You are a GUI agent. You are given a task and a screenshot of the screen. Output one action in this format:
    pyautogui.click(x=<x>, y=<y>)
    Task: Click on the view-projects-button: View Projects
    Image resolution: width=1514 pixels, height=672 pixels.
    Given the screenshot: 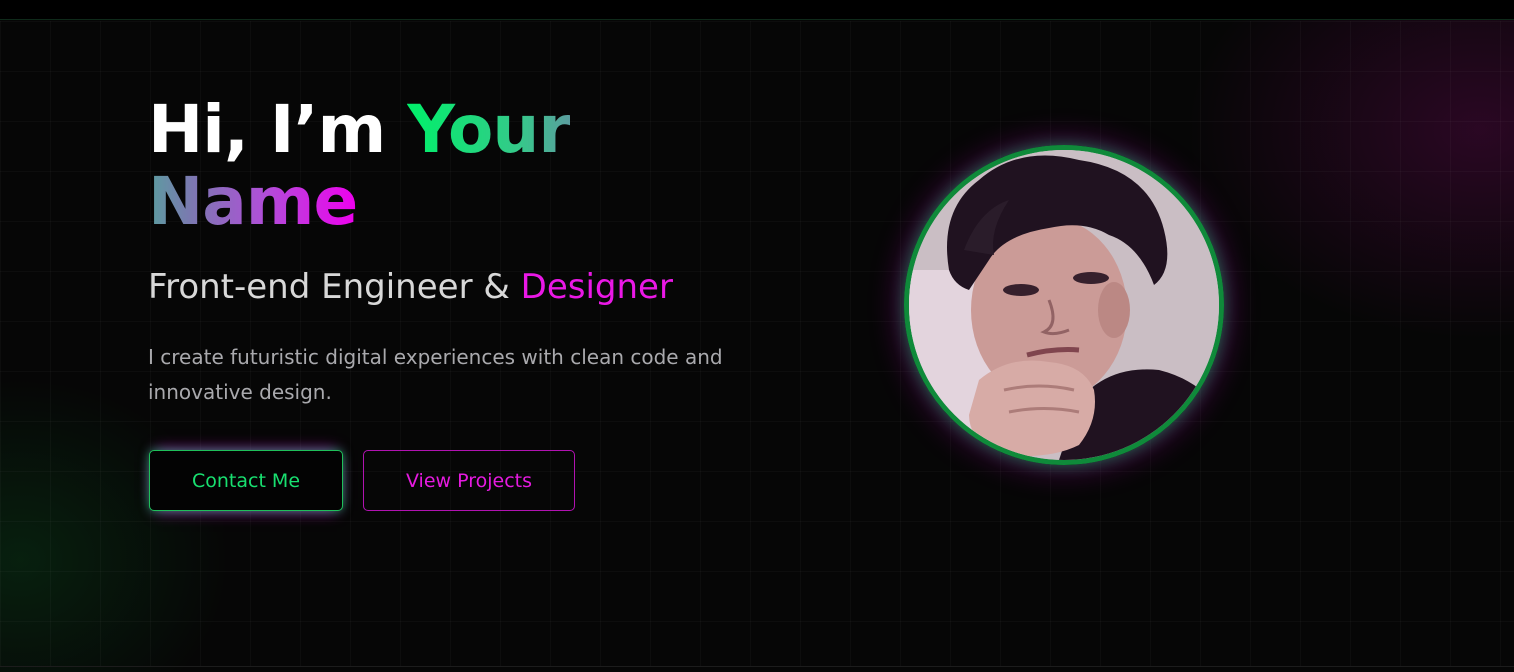 What is the action you would take?
    pyautogui.click(x=469, y=480)
    